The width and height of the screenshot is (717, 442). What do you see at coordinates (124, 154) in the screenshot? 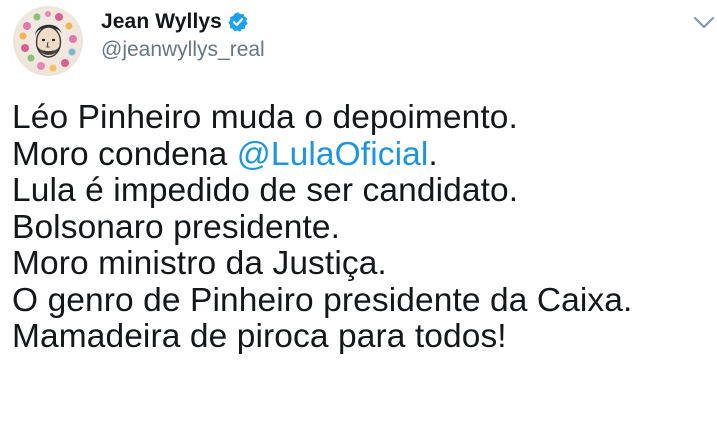
I see `tweet-line-text: Moro condena` at bounding box center [124, 154].